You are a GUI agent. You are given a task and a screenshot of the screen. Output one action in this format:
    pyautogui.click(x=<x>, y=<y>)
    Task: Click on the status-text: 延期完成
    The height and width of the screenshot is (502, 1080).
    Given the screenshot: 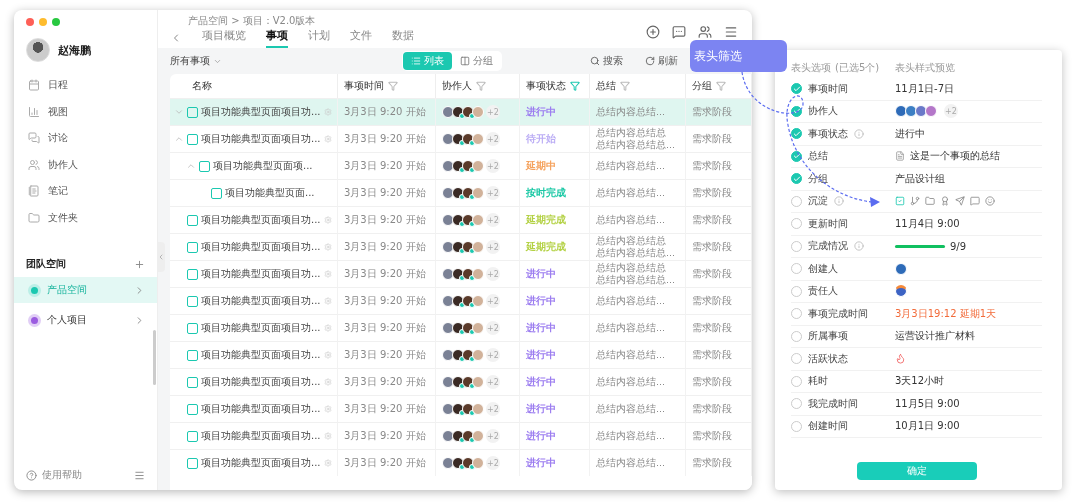 What is the action you would take?
    pyautogui.click(x=546, y=220)
    